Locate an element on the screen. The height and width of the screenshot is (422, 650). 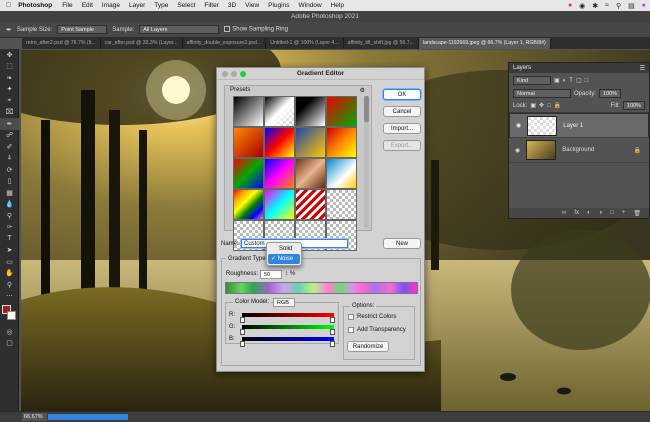
noise-gradient-preview is located at coordinates (321, 288).